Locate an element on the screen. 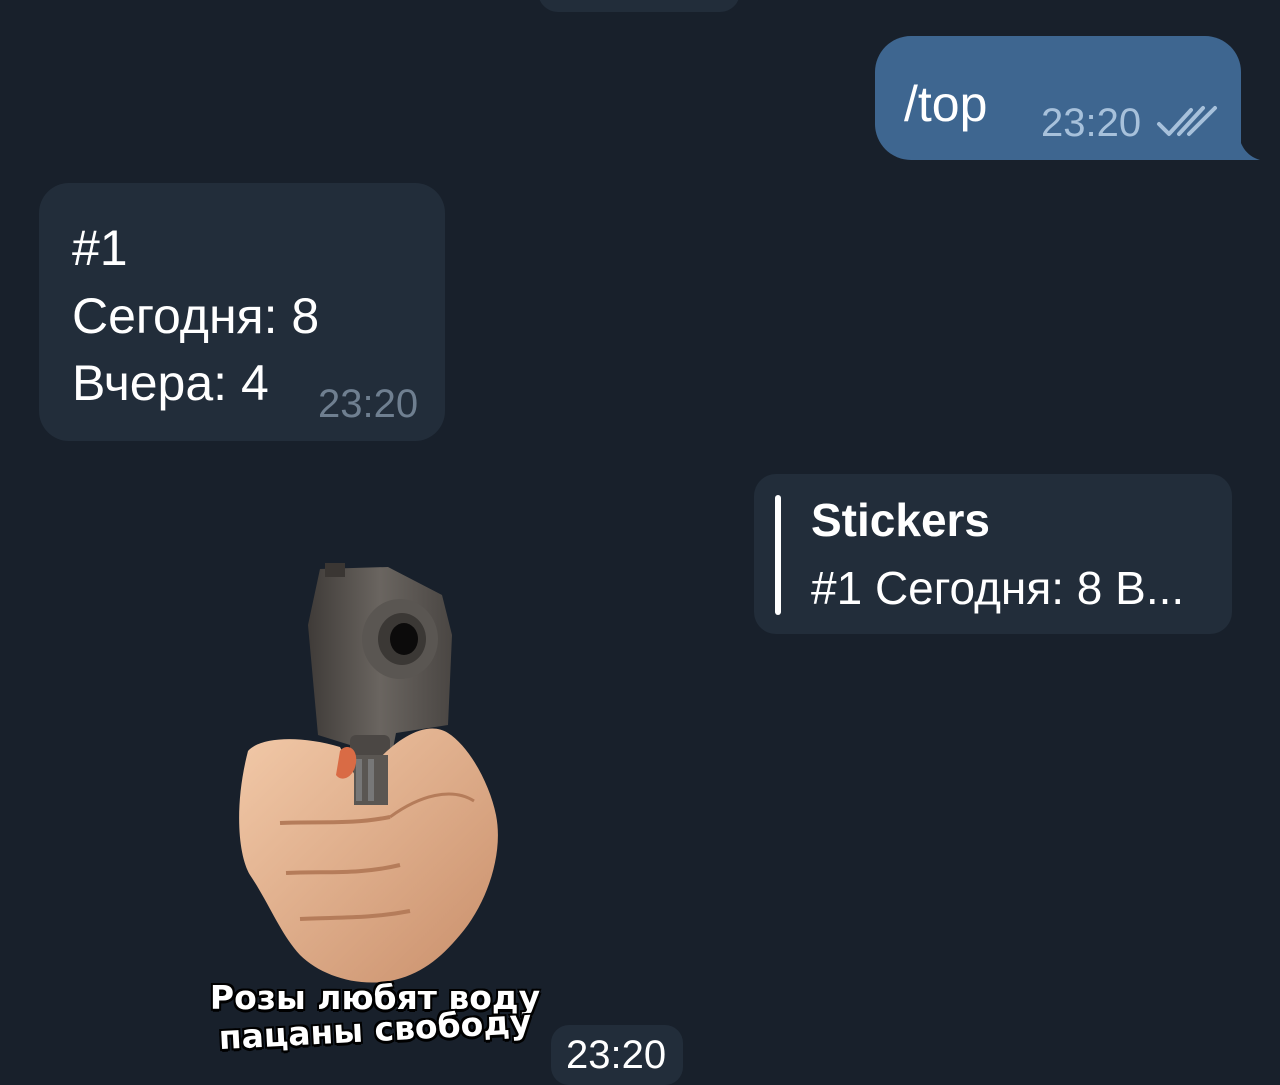  bubble-tail-icon is located at coordinates (1243, 143).